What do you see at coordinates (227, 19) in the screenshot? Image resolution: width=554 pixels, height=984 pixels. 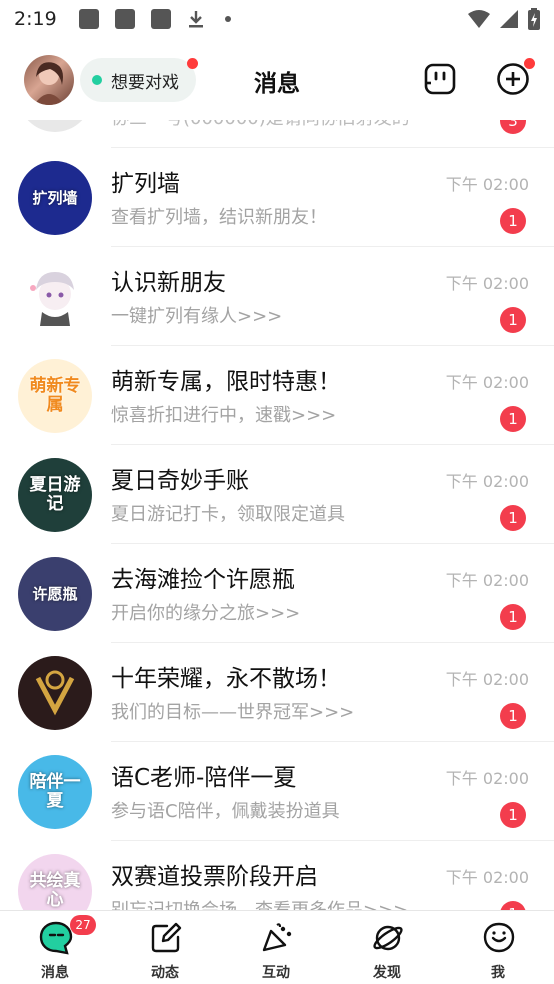 I see `more-notifications-icon` at bounding box center [227, 19].